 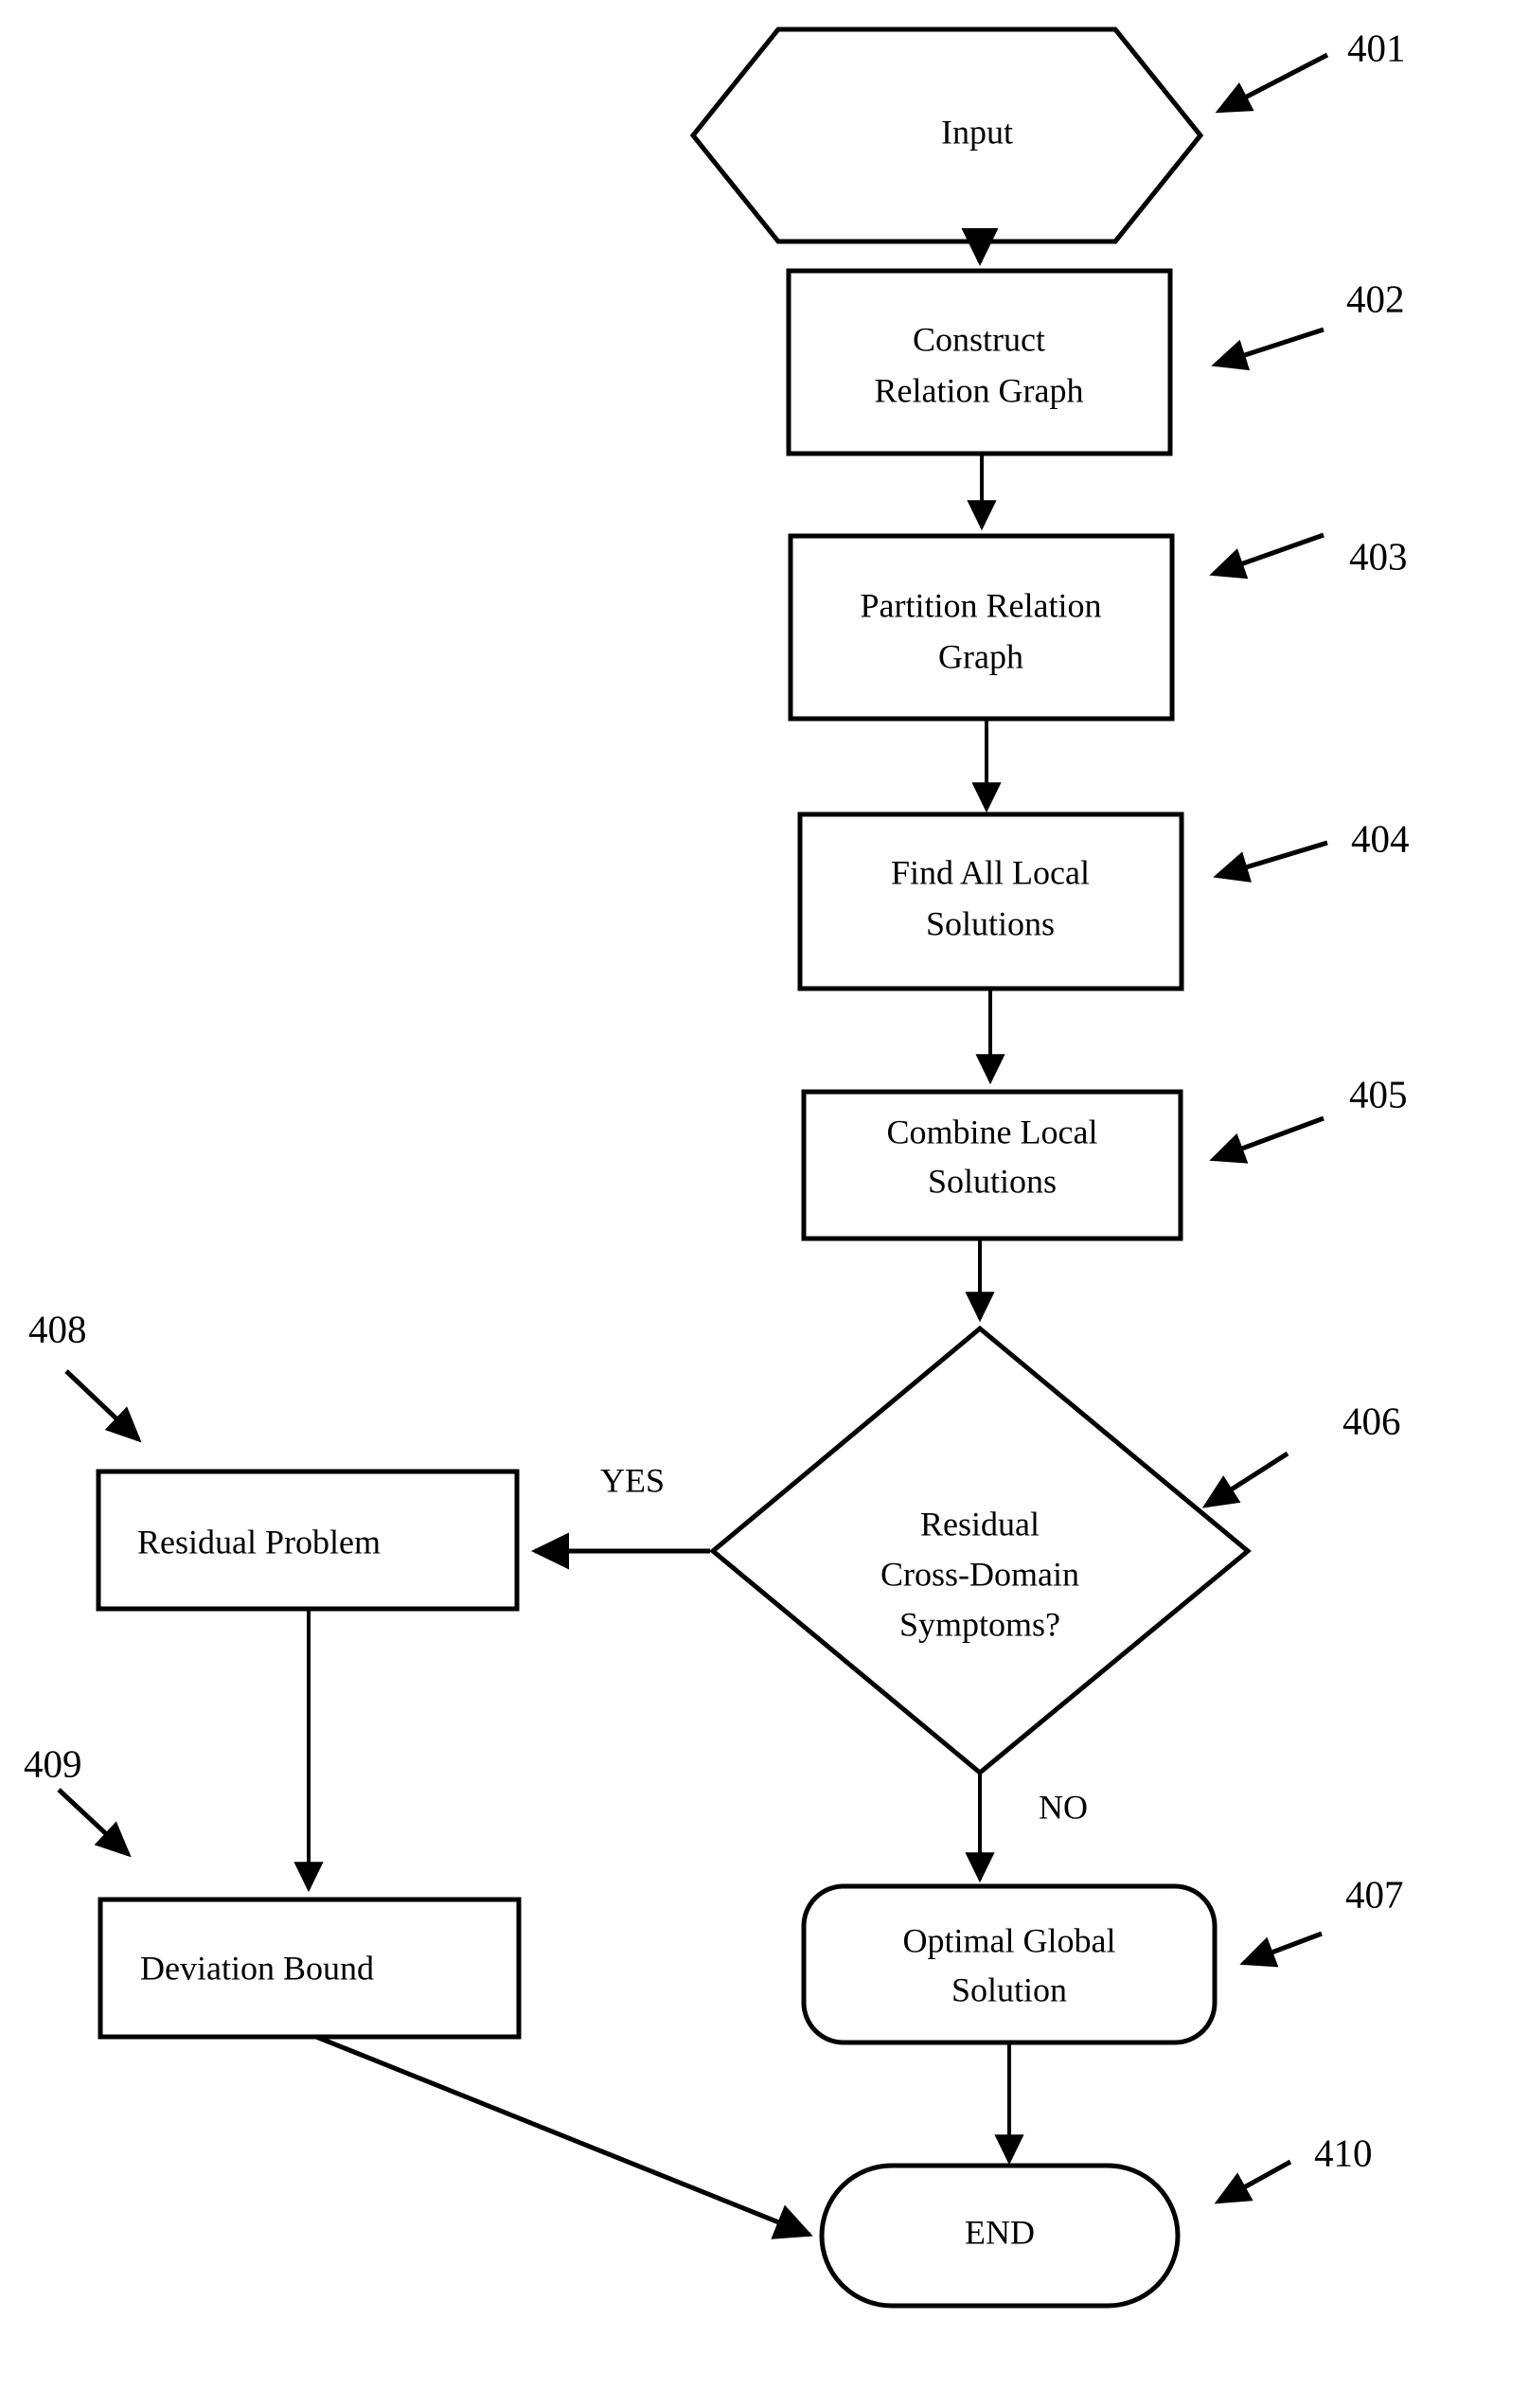 What do you see at coordinates (1009, 1940) in the screenshot?
I see `node-407-line1: Optimal Global` at bounding box center [1009, 1940].